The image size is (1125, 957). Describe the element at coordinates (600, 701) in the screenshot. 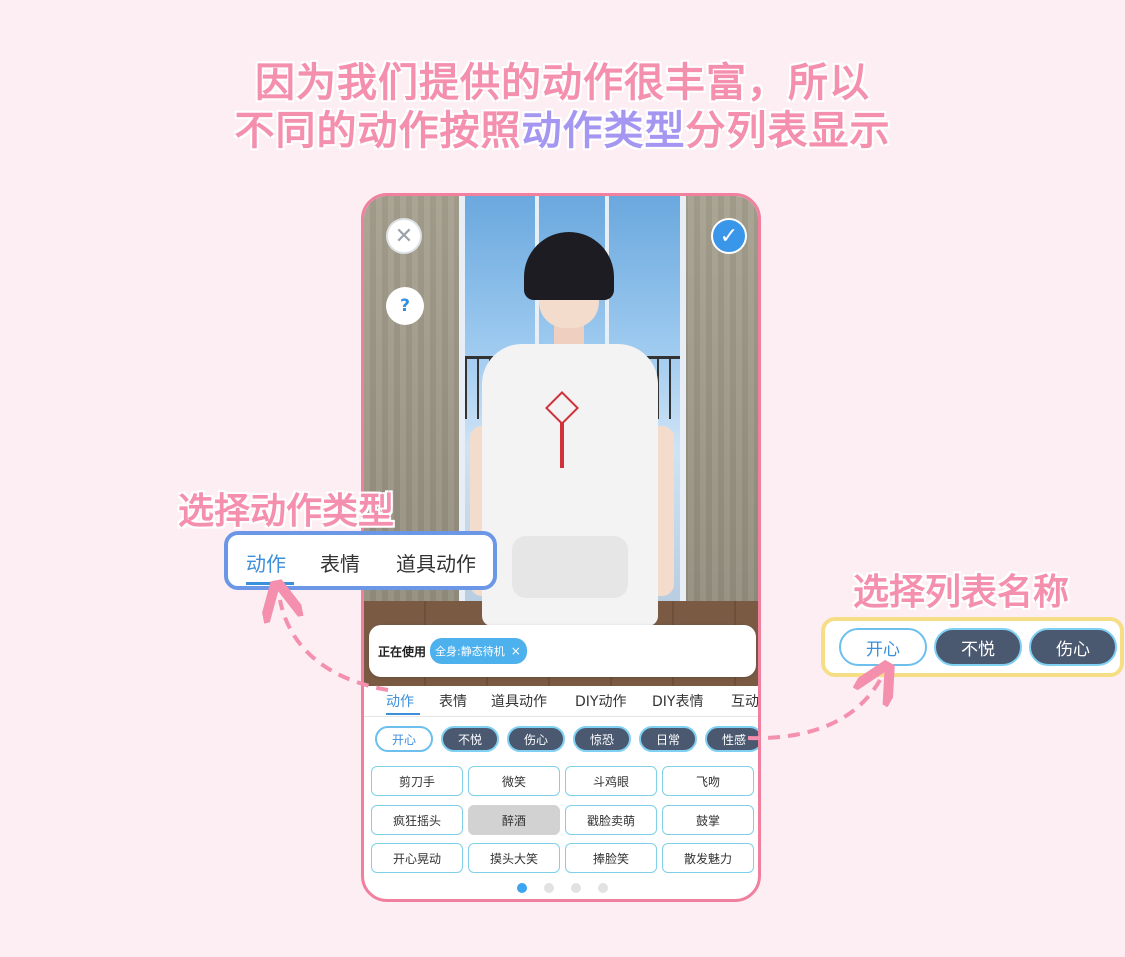

I see `tab-diy-action: DIY动作` at that location.